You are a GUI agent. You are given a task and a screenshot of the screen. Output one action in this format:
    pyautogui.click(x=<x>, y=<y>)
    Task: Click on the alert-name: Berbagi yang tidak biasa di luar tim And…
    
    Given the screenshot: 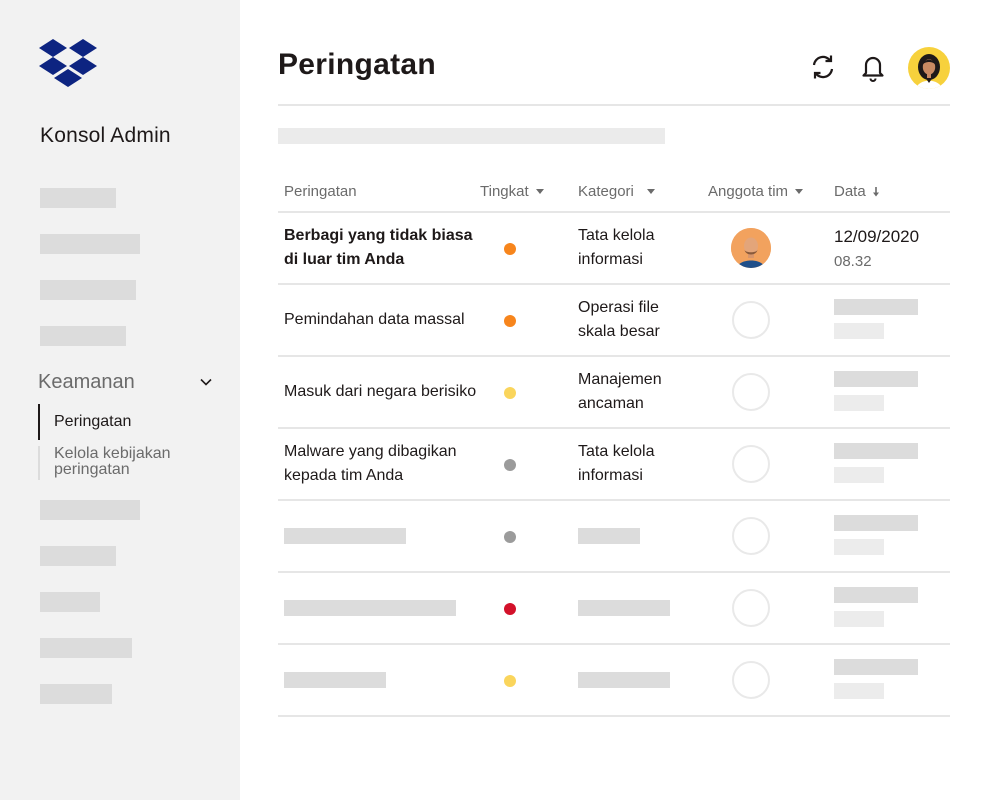 What is the action you would take?
    pyautogui.click(x=378, y=247)
    